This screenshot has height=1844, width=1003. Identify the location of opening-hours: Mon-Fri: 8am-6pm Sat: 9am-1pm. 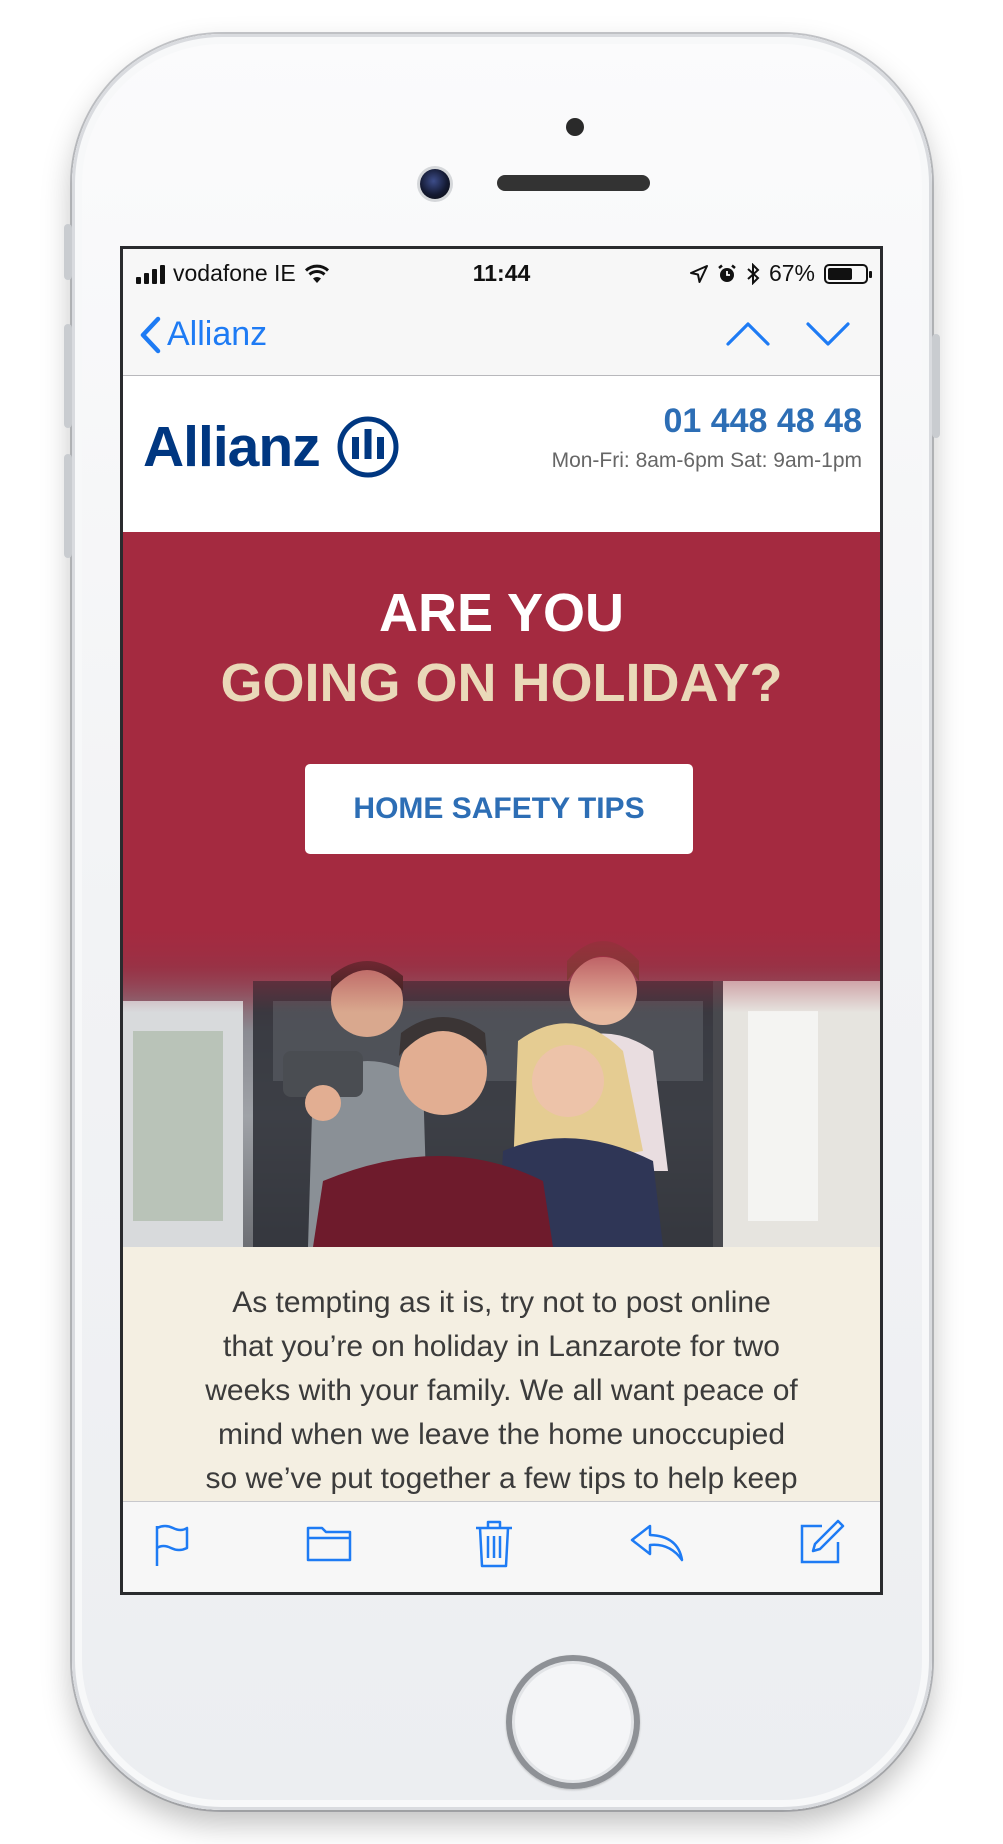
(706, 460).